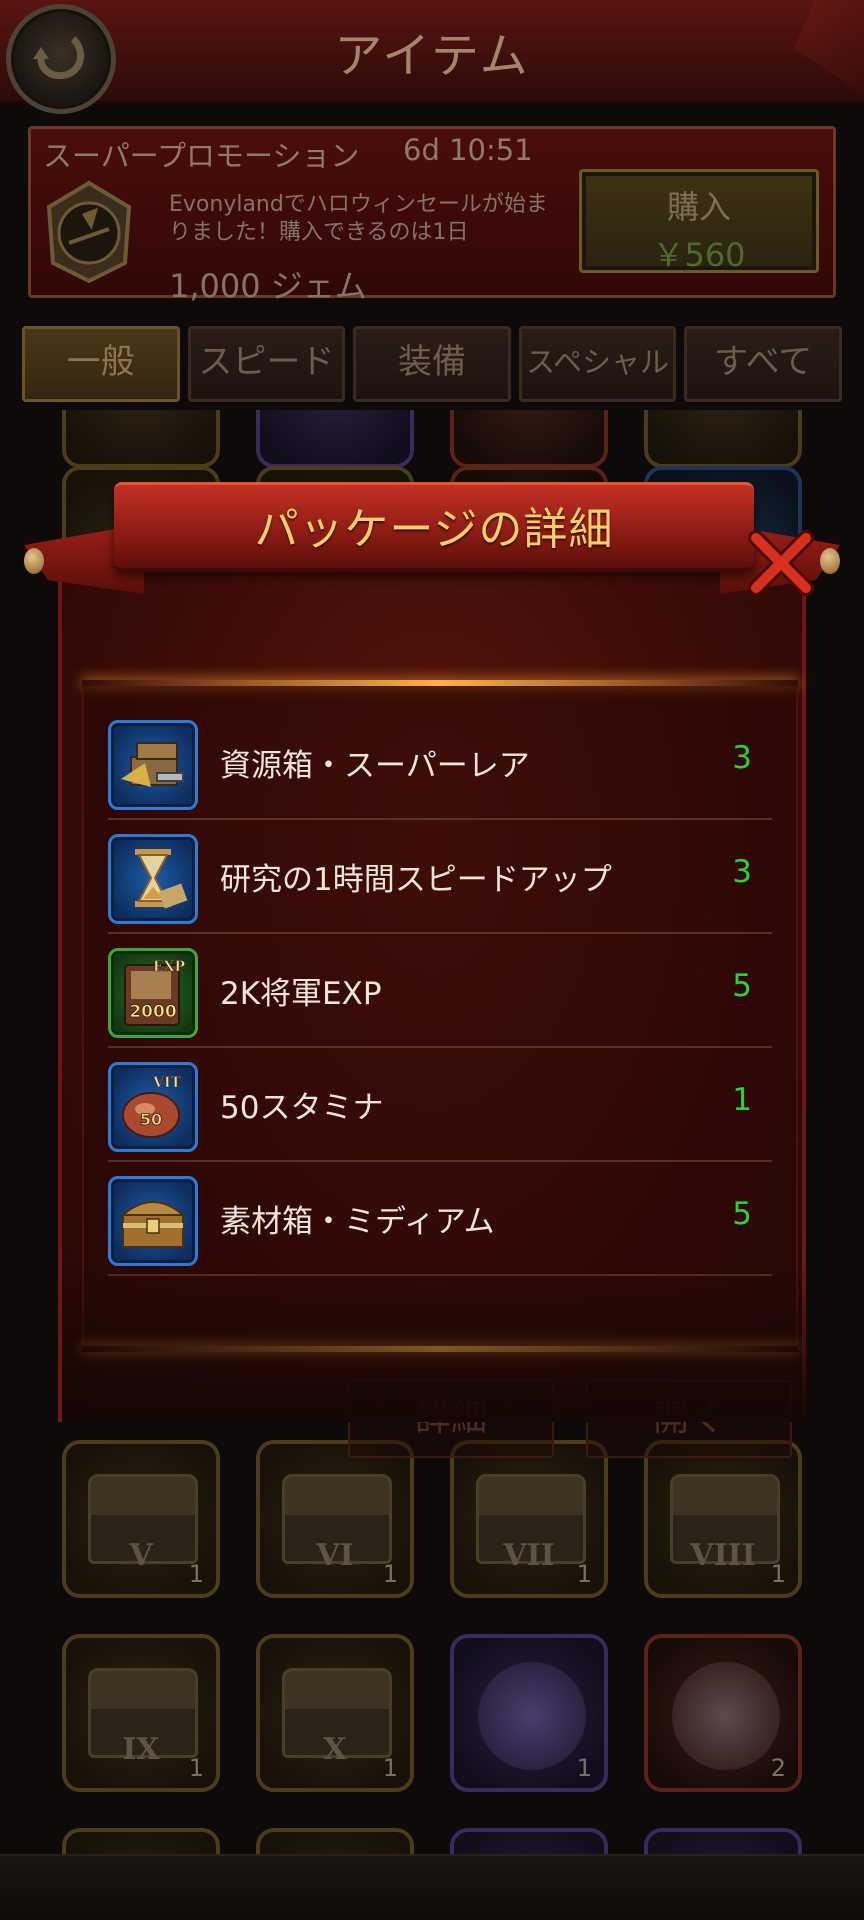 The width and height of the screenshot is (864, 1920). Describe the element at coordinates (726, 1716) in the screenshot. I see `snow-castle-icon` at that location.